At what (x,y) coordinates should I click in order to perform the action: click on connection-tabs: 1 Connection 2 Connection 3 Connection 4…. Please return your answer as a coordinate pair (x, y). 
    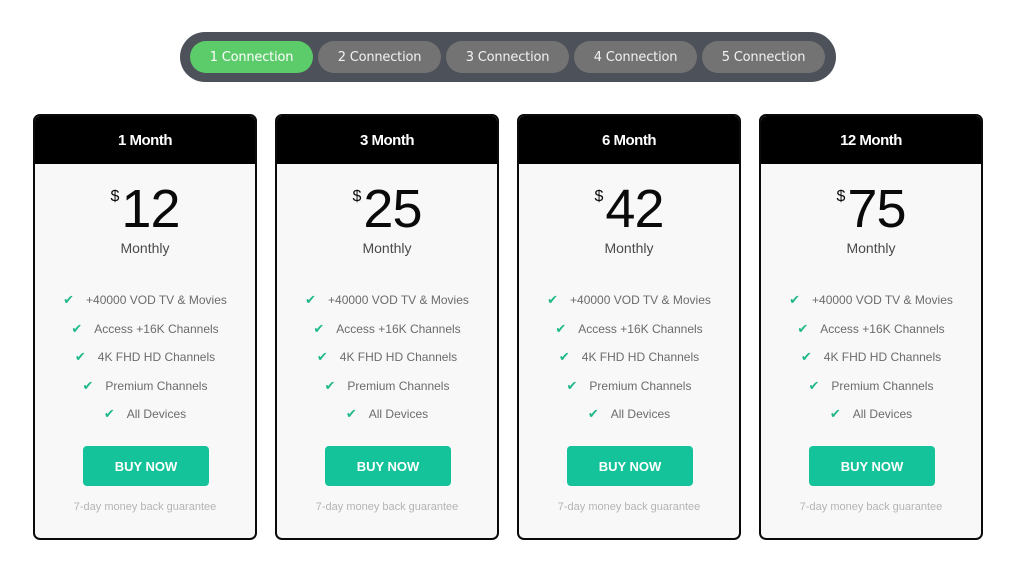
    Looking at the image, I should click on (508, 57).